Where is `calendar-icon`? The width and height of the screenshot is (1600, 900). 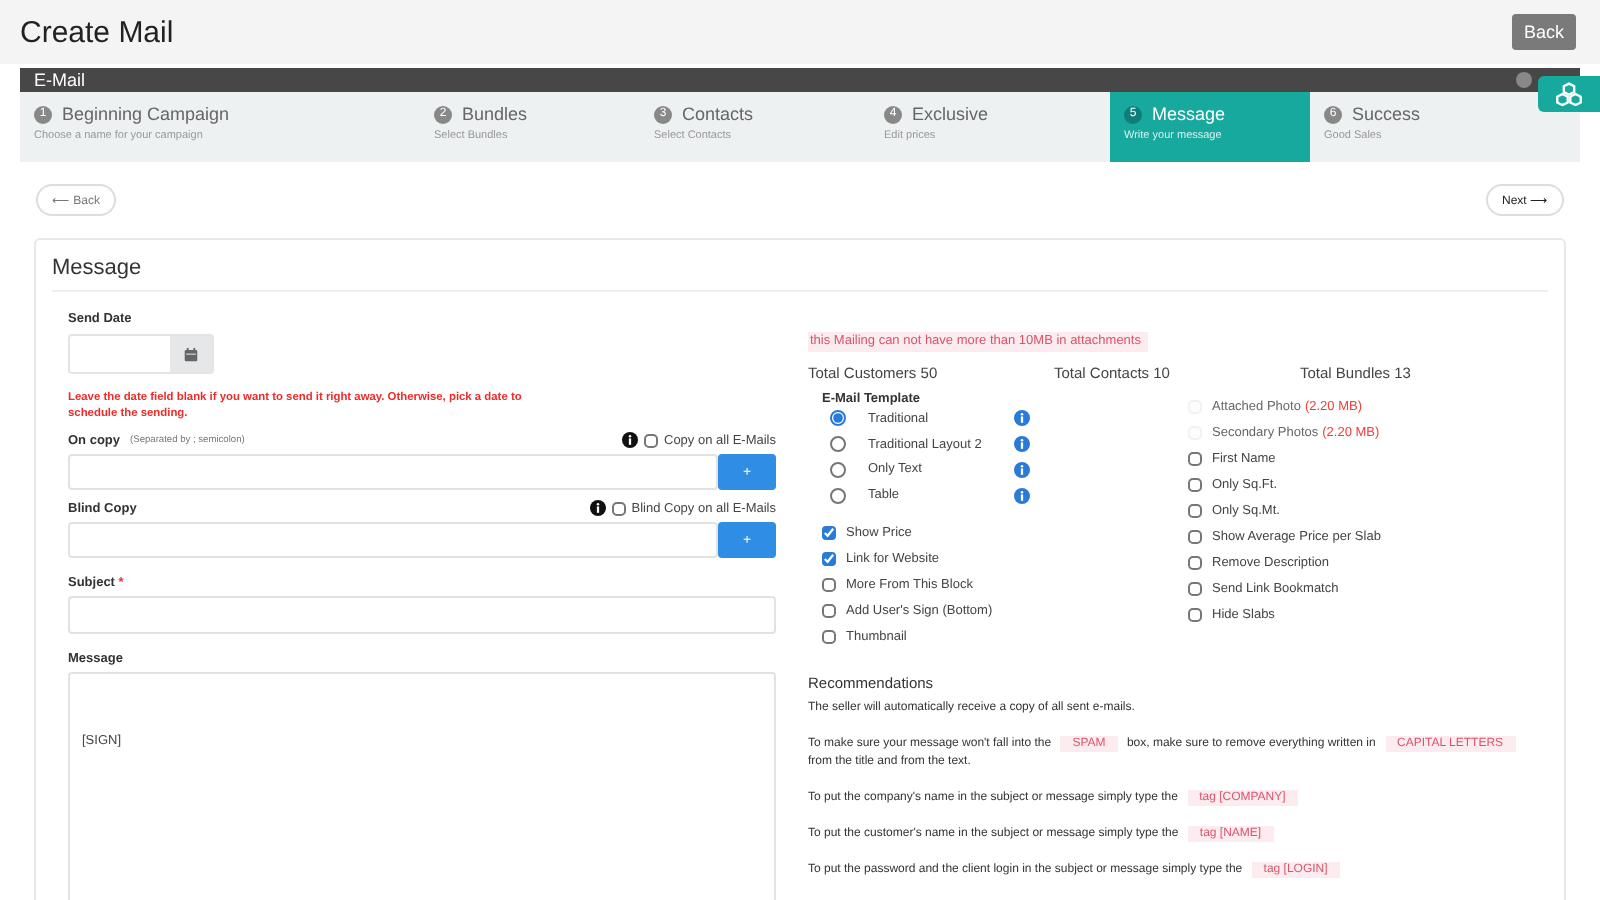
calendar-icon is located at coordinates (191, 354).